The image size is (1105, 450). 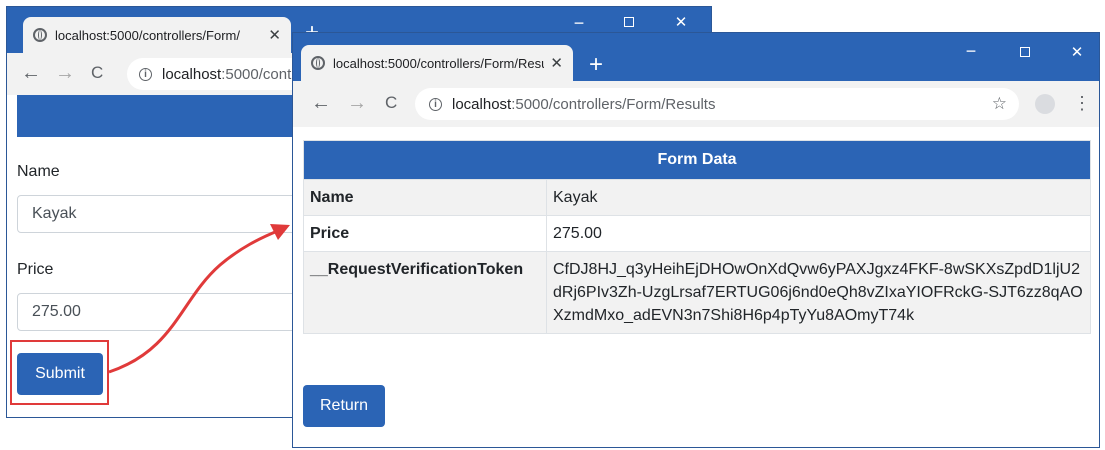 I want to click on row-key: Price, so click(x=425, y=233).